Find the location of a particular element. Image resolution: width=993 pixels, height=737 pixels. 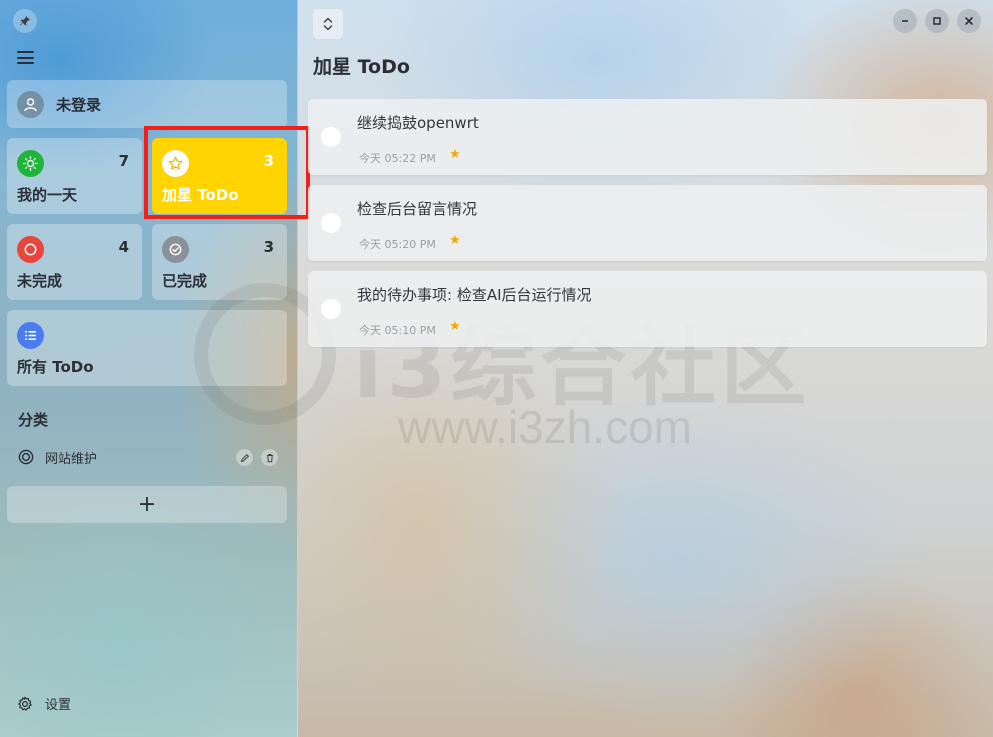

user-icon is located at coordinates (30, 104).